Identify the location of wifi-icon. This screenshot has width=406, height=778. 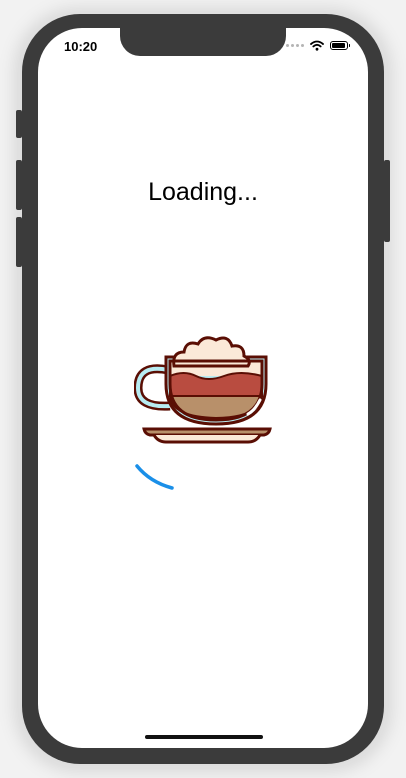
(317, 45).